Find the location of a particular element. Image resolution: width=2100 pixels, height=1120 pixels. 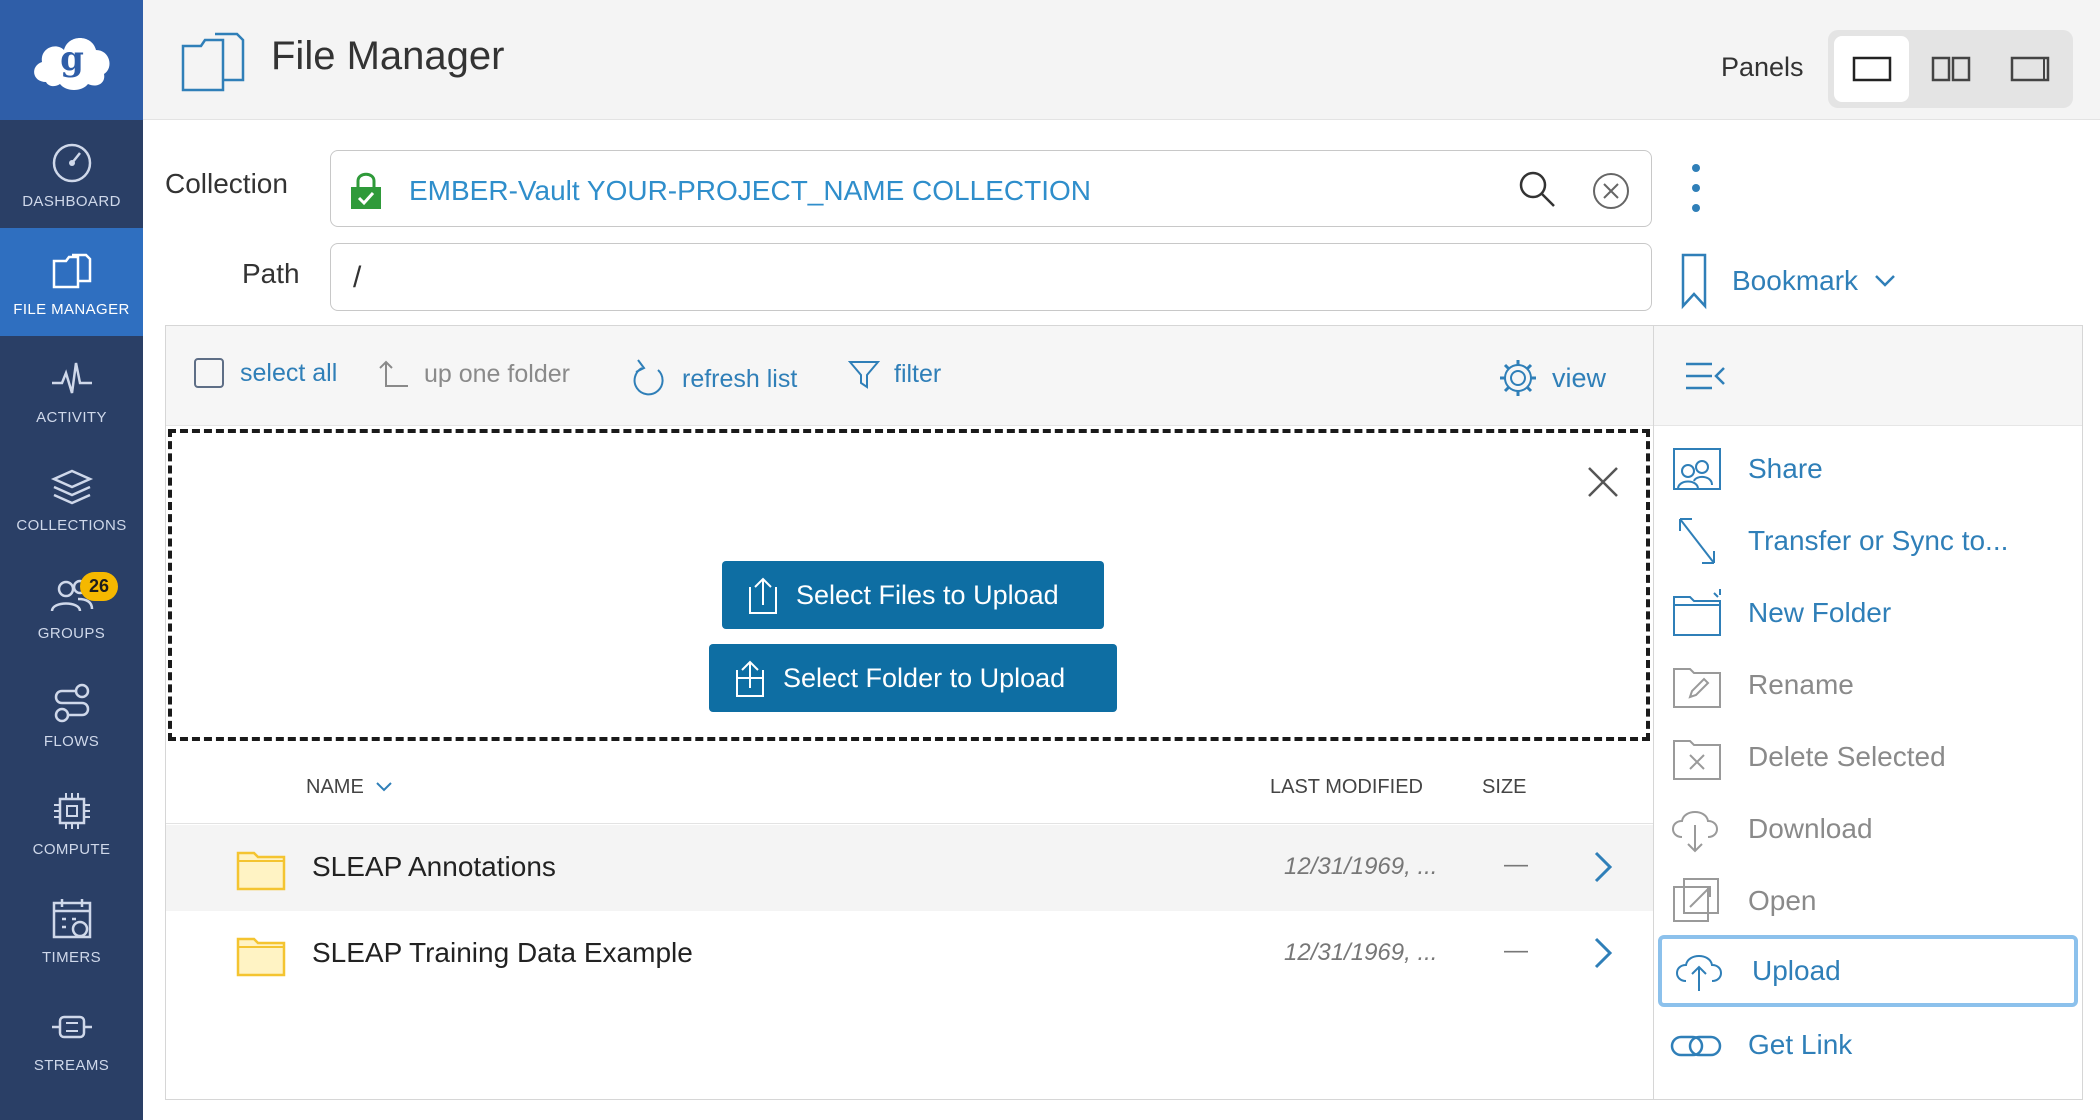

action-delete-selected: Delete Selected is located at coordinates (1868, 757).